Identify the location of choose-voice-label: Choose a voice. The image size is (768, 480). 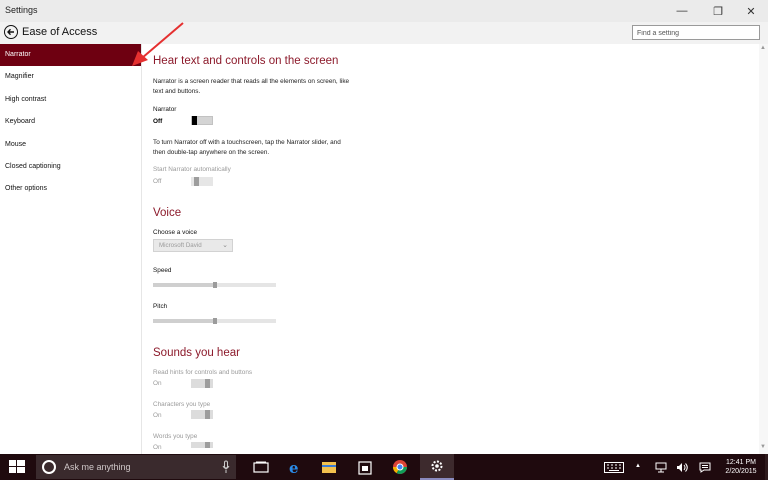
(175, 232).